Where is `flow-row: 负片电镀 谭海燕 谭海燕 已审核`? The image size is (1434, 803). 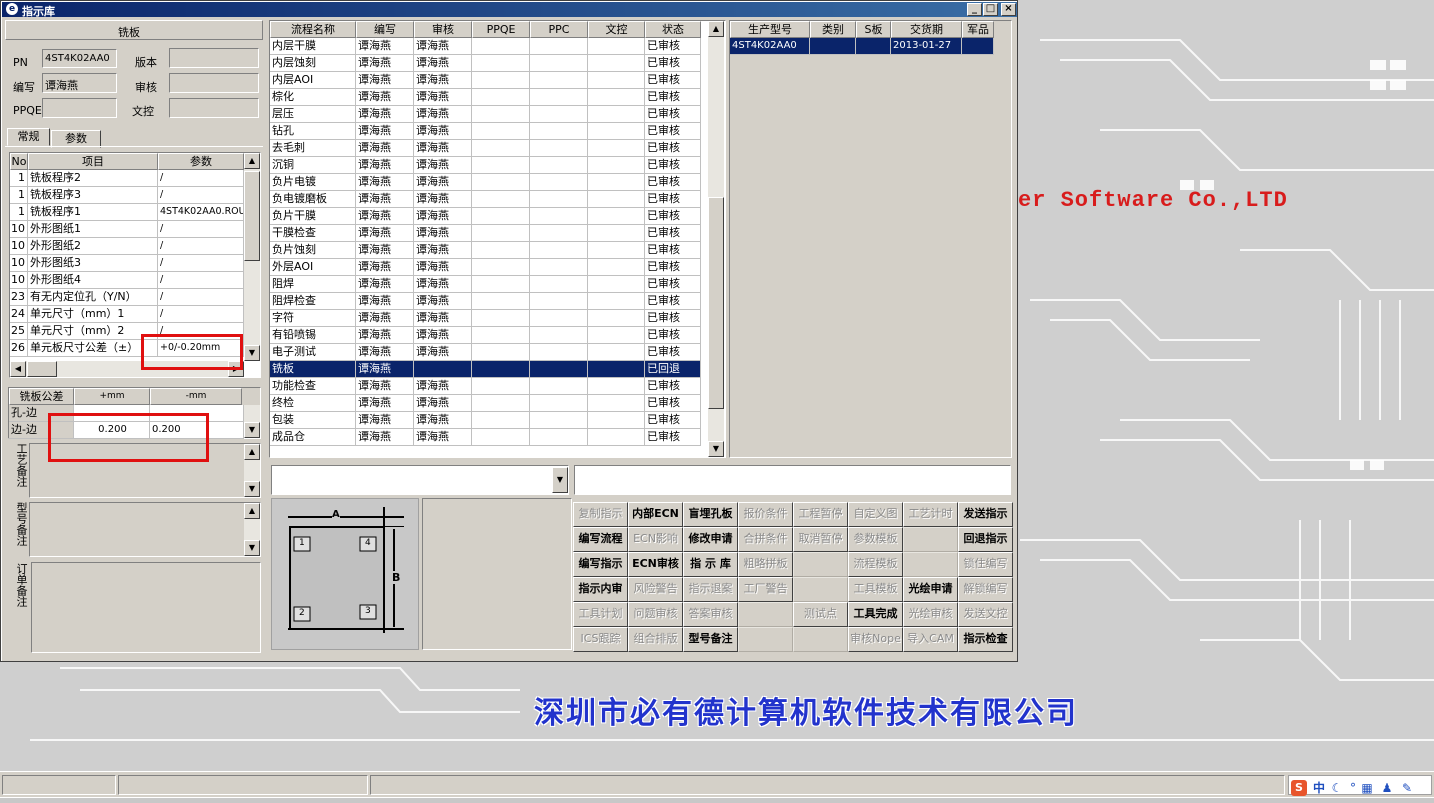
flow-row: 负片电镀 谭海燕 谭海燕 已审核 is located at coordinates (485, 182).